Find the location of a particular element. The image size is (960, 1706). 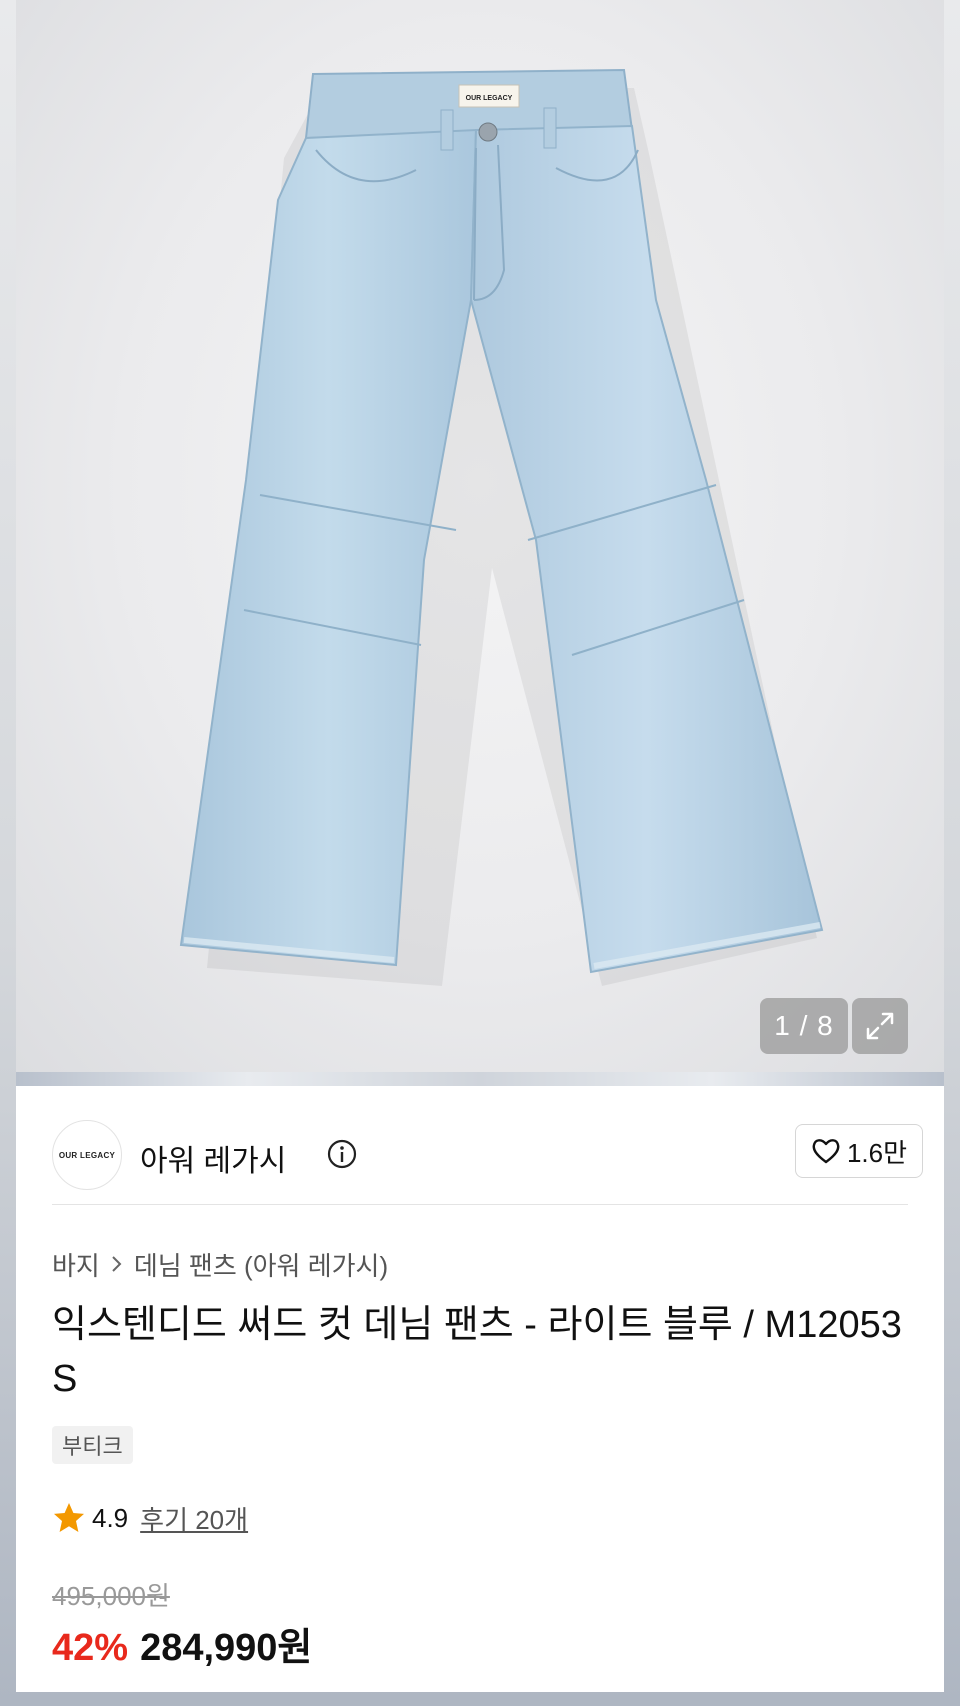

expand-image-button is located at coordinates (880, 1026).